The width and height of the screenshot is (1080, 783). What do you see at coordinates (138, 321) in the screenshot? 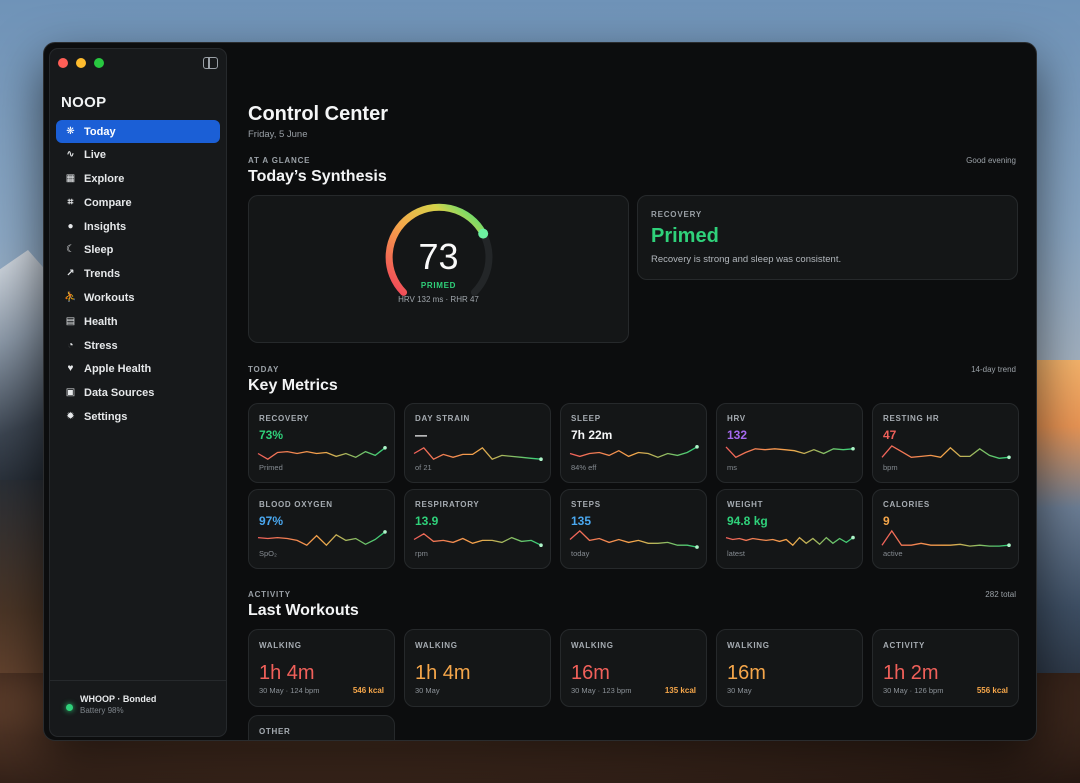
I see `sidebar-item-health: ▤ Health` at bounding box center [138, 321].